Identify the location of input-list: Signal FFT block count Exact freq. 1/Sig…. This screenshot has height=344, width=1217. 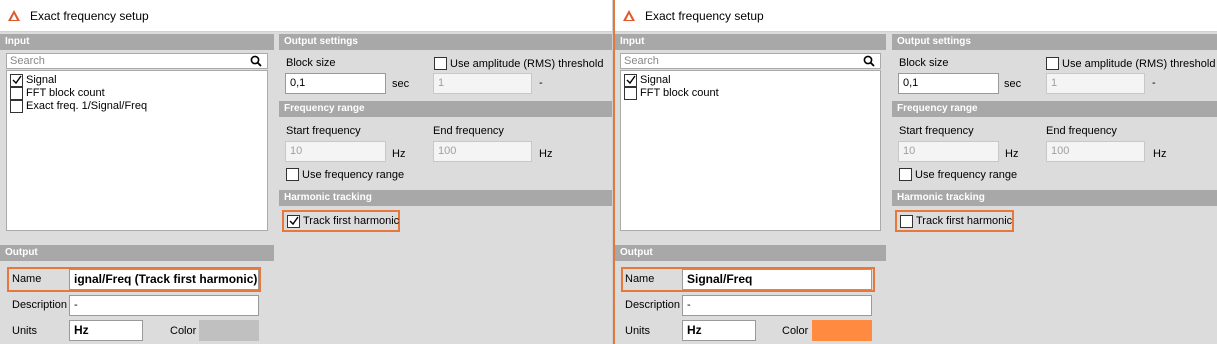
(137, 150).